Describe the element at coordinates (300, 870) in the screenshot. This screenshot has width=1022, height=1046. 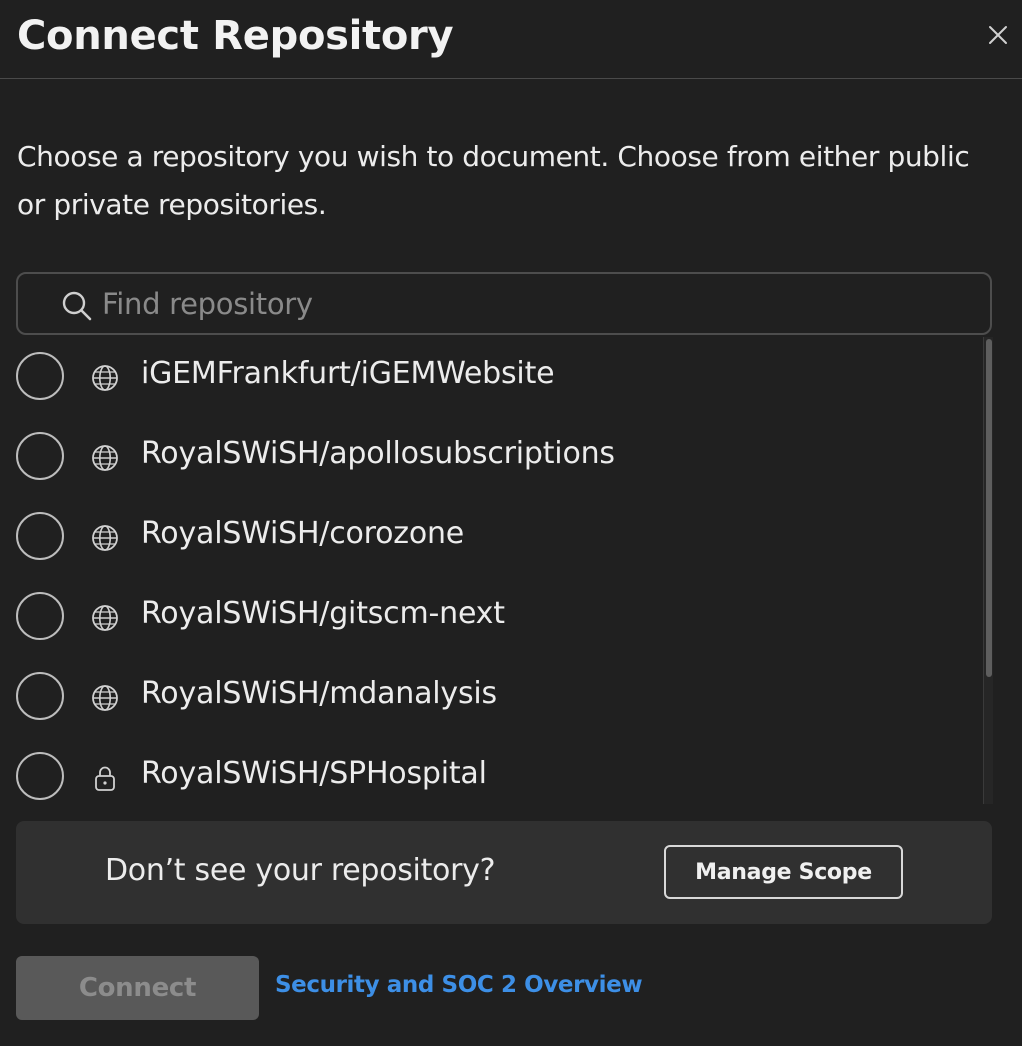
I see `scope-prompt-text: Don’t see your repository?` at that location.